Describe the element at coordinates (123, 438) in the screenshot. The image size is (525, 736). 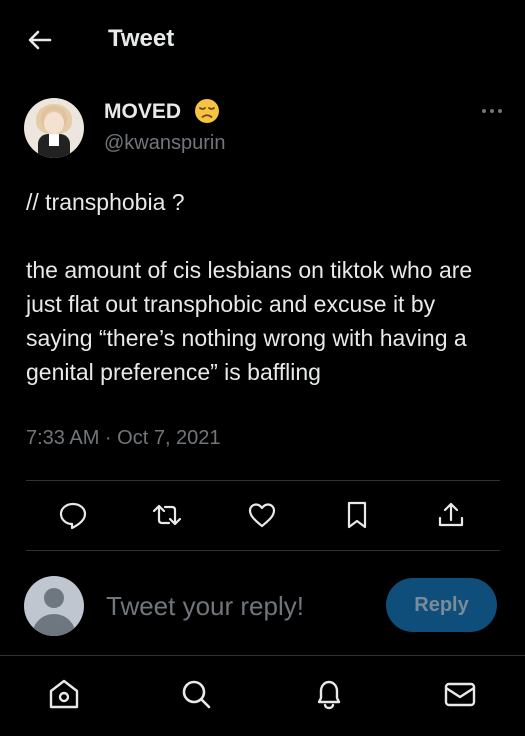
I see `tweet-timestamp: 7:33 AM · Oct 7, 2021` at that location.